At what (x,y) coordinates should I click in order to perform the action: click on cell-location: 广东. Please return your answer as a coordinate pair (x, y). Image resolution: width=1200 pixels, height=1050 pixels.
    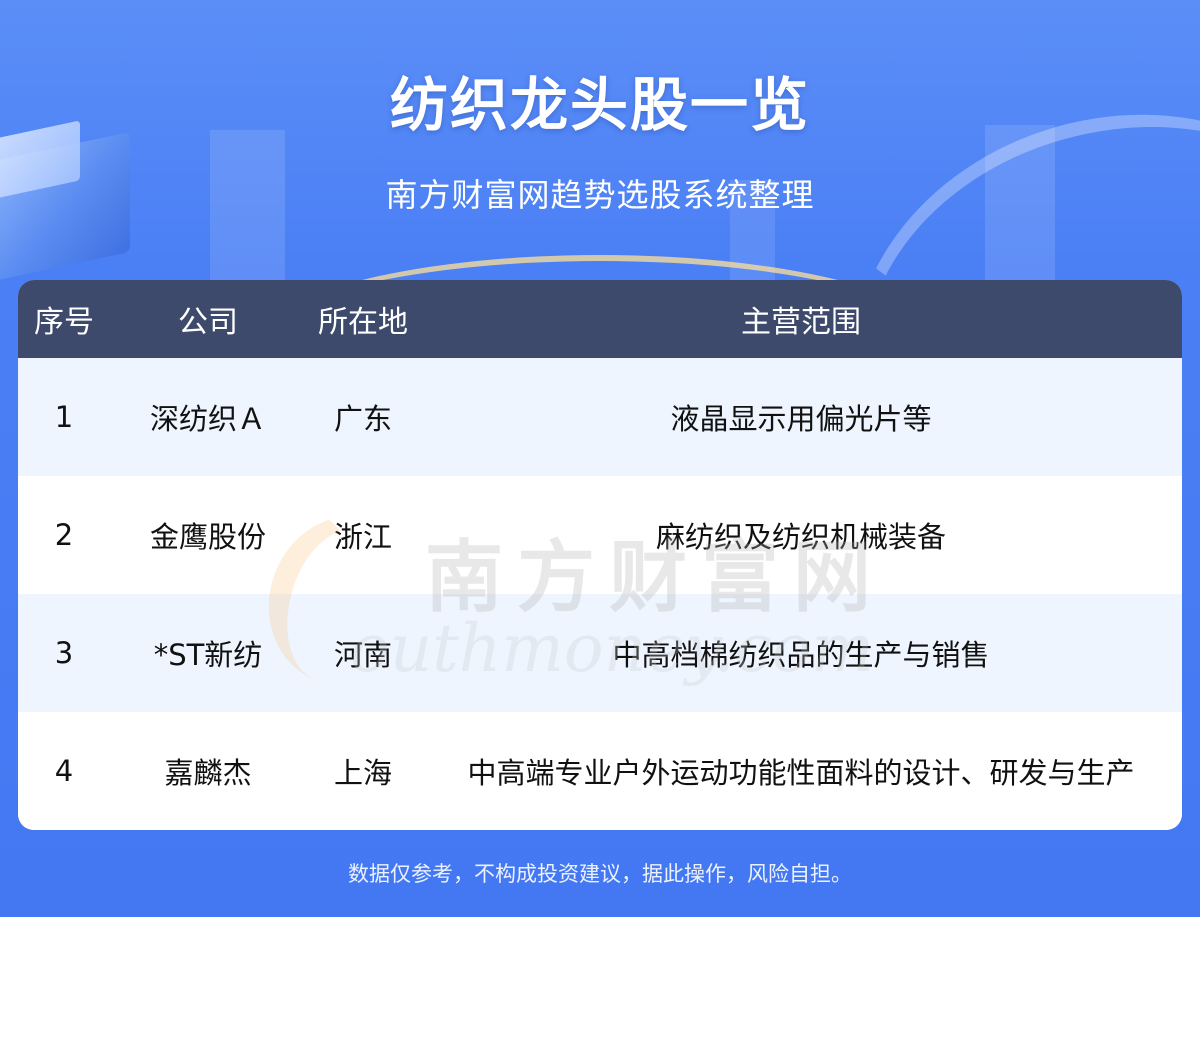
    Looking at the image, I should click on (362, 419).